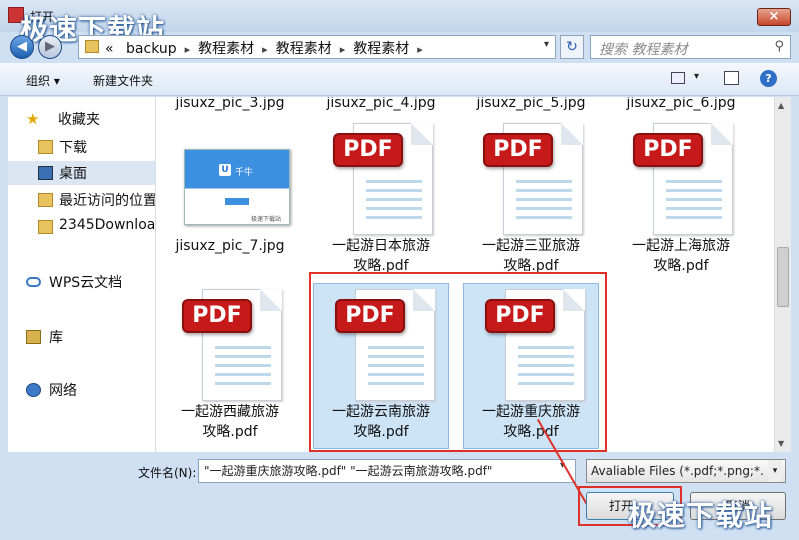 Image resolution: width=799 pixels, height=540 pixels. What do you see at coordinates (50, 47) in the screenshot?
I see `forward-button: ▶` at bounding box center [50, 47].